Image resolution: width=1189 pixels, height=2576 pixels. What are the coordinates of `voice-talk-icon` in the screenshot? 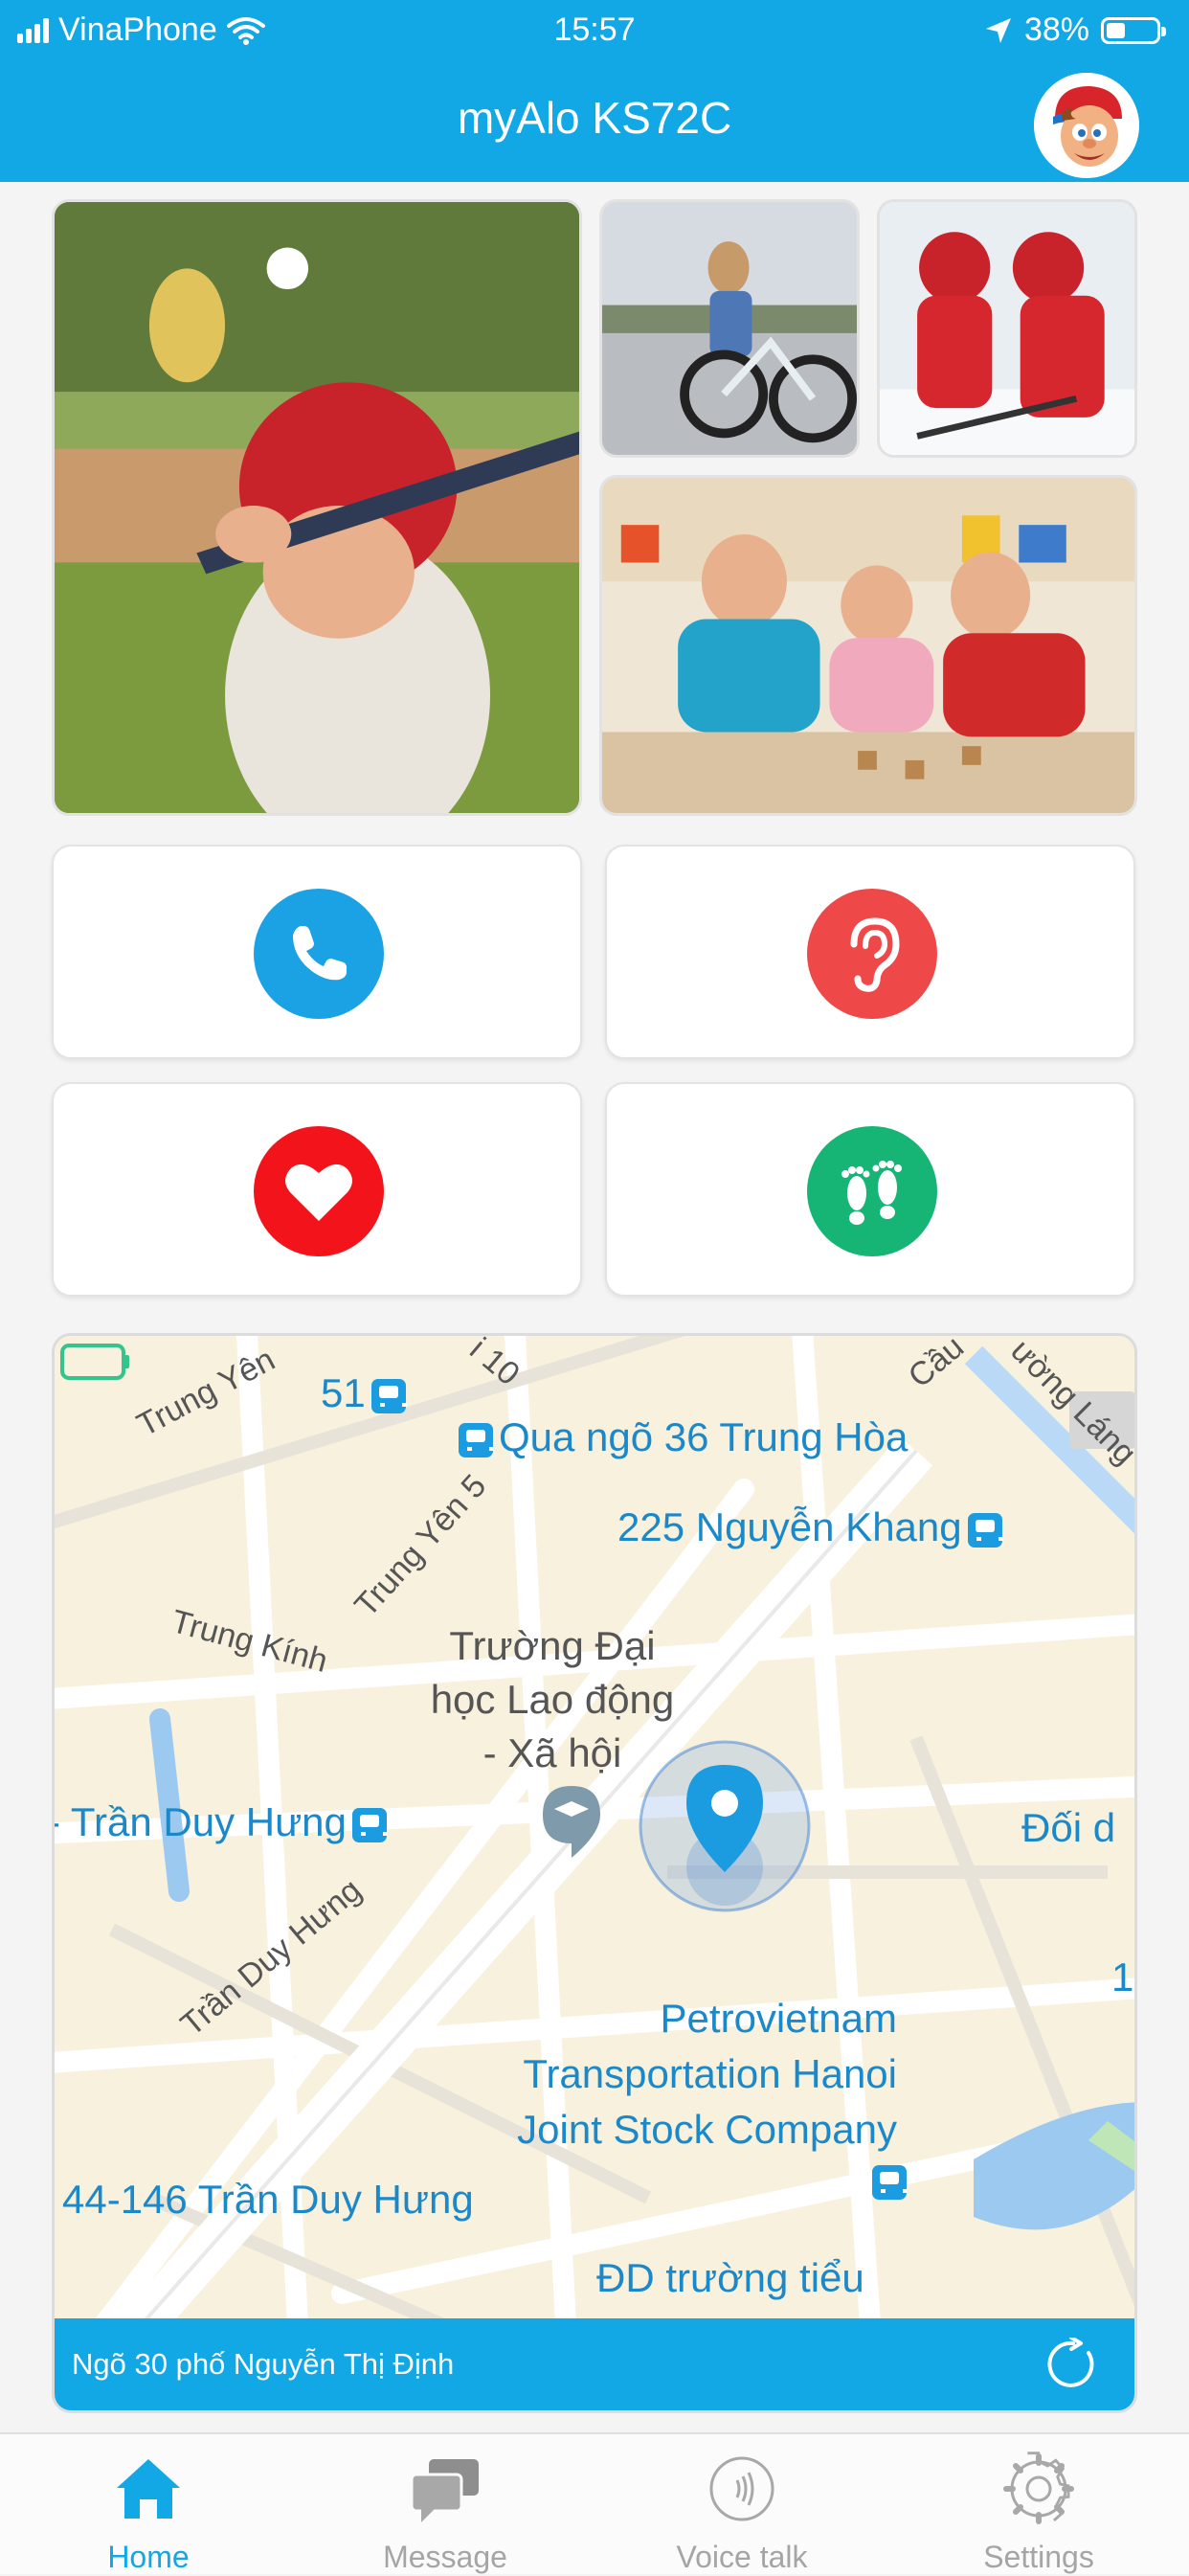 It's located at (741, 2488).